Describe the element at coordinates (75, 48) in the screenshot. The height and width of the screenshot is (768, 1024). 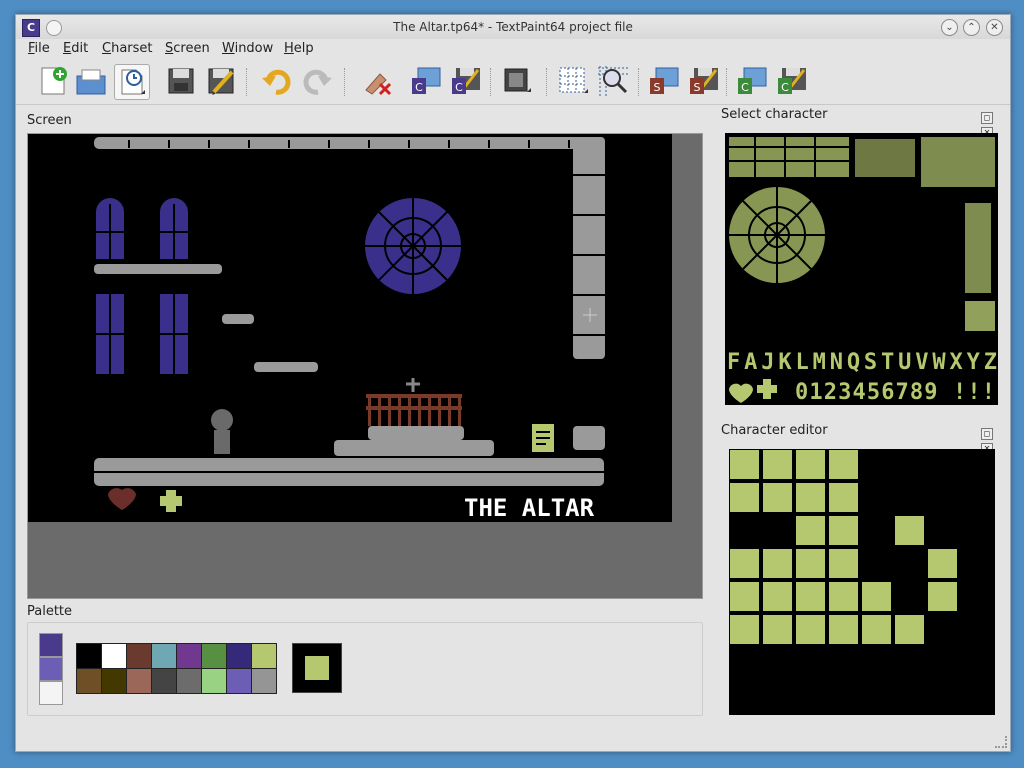
I see `menu-edit: Edit` at that location.